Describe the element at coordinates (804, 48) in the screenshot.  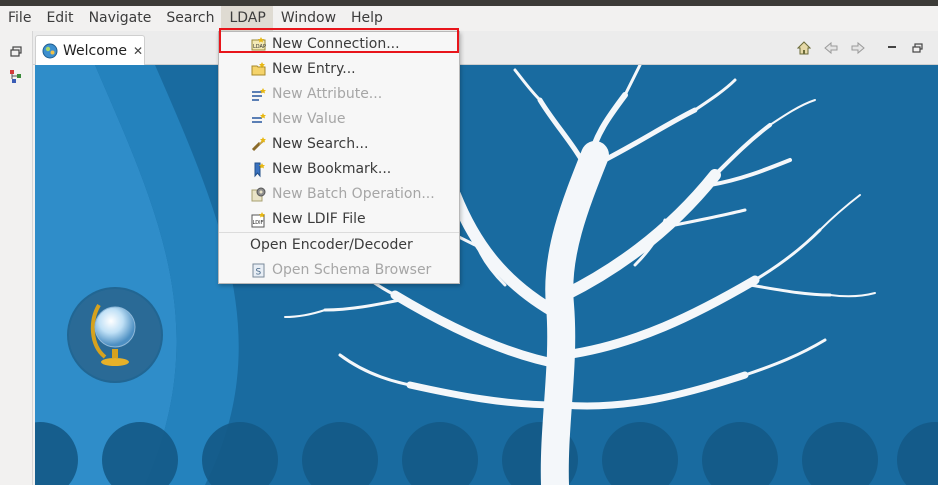
I see `home-icon` at that location.